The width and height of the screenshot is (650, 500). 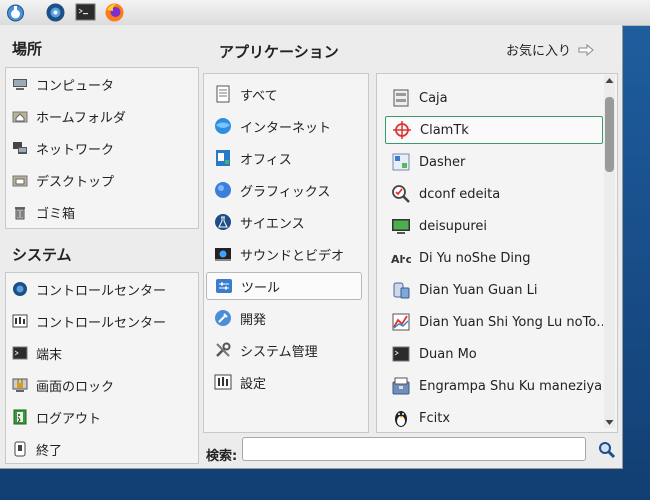 What do you see at coordinates (401, 98) in the screenshot?
I see `file-manager-icon` at bounding box center [401, 98].